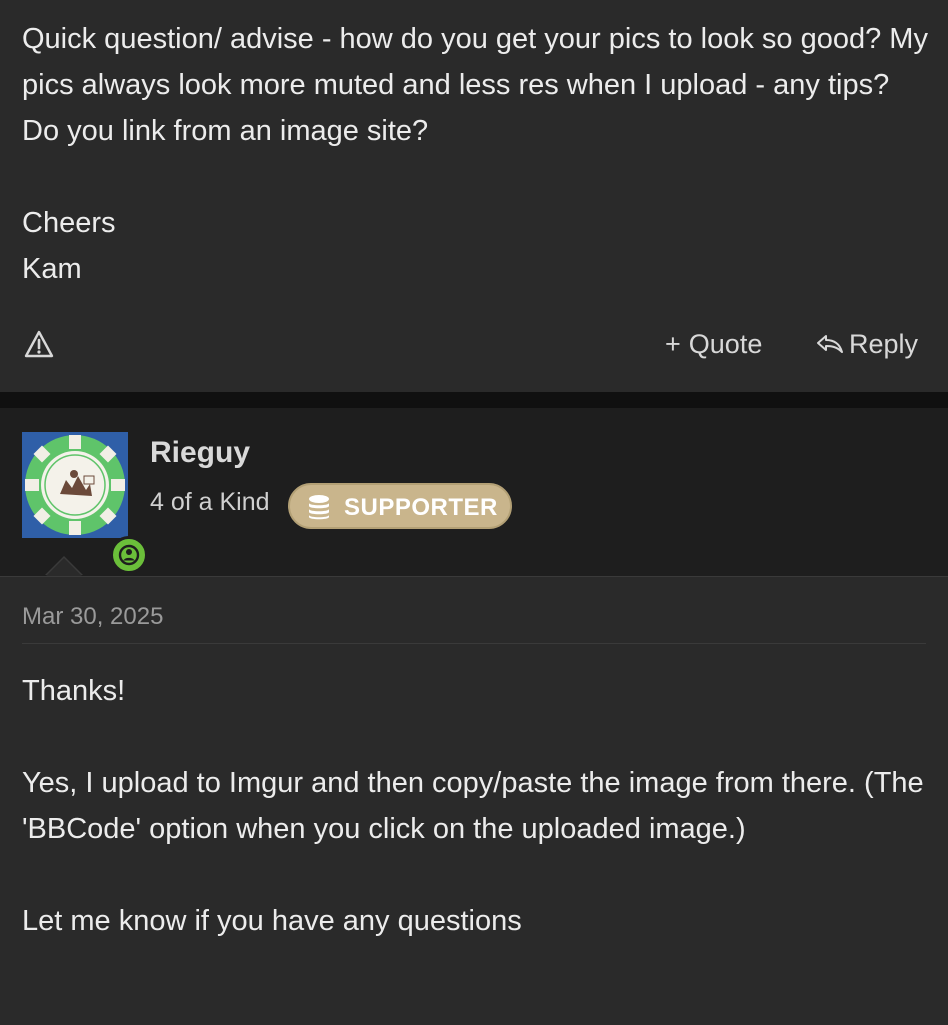 This screenshot has width=948, height=1025. I want to click on previous-post-signature: Kam, so click(52, 269).